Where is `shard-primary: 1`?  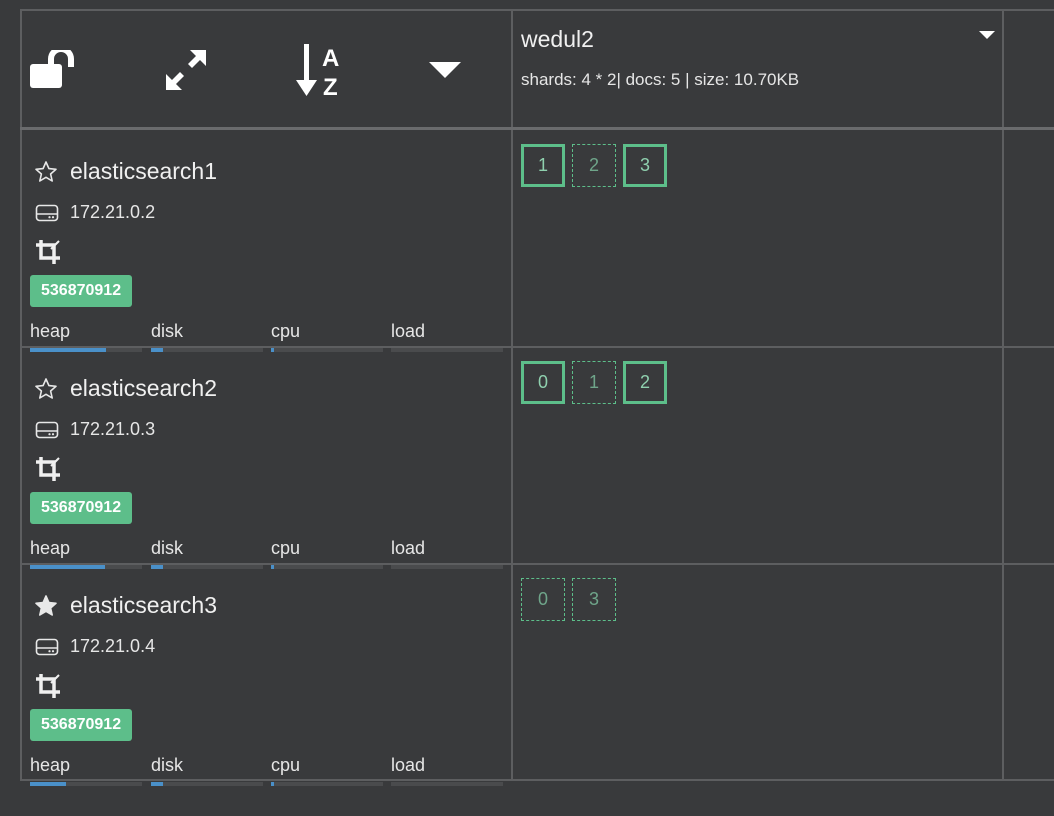
shard-primary: 1 is located at coordinates (543, 165).